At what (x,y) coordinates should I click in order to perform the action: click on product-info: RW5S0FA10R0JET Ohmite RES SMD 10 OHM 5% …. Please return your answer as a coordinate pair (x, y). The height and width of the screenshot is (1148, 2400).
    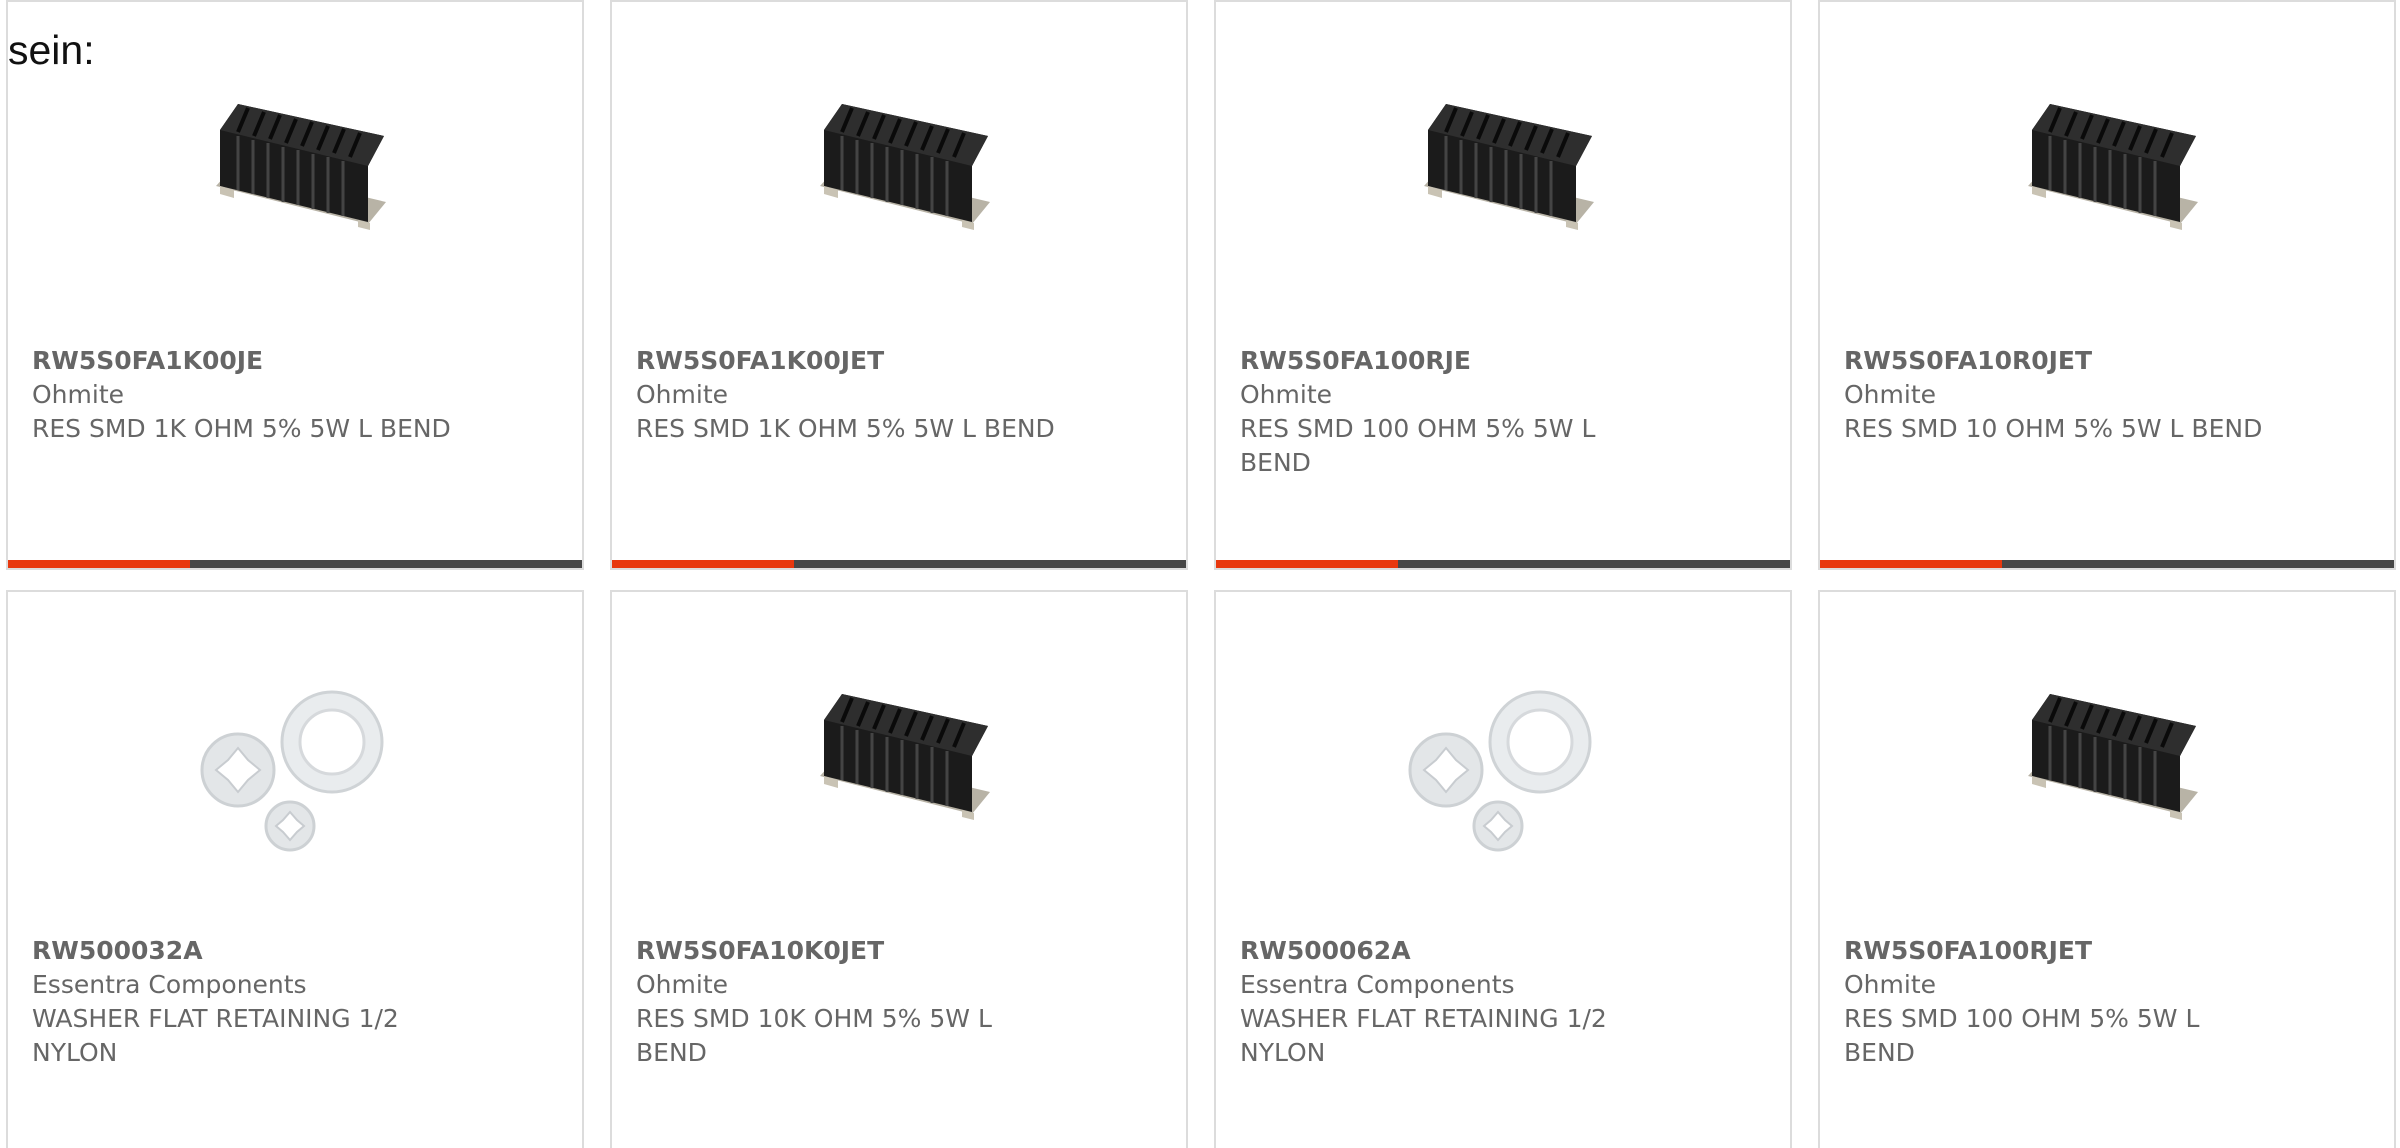
    Looking at the image, I should click on (2054, 395).